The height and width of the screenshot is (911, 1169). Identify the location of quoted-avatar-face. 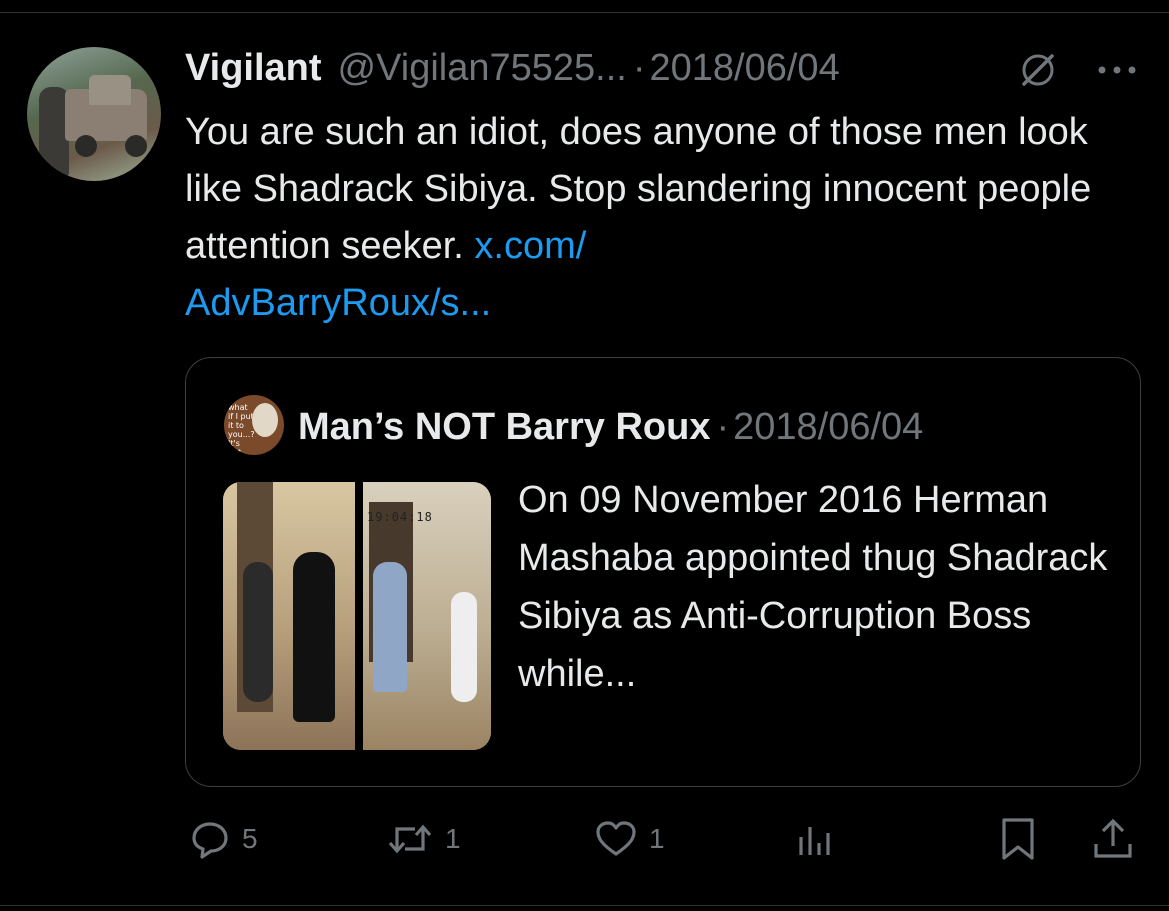
(265, 420).